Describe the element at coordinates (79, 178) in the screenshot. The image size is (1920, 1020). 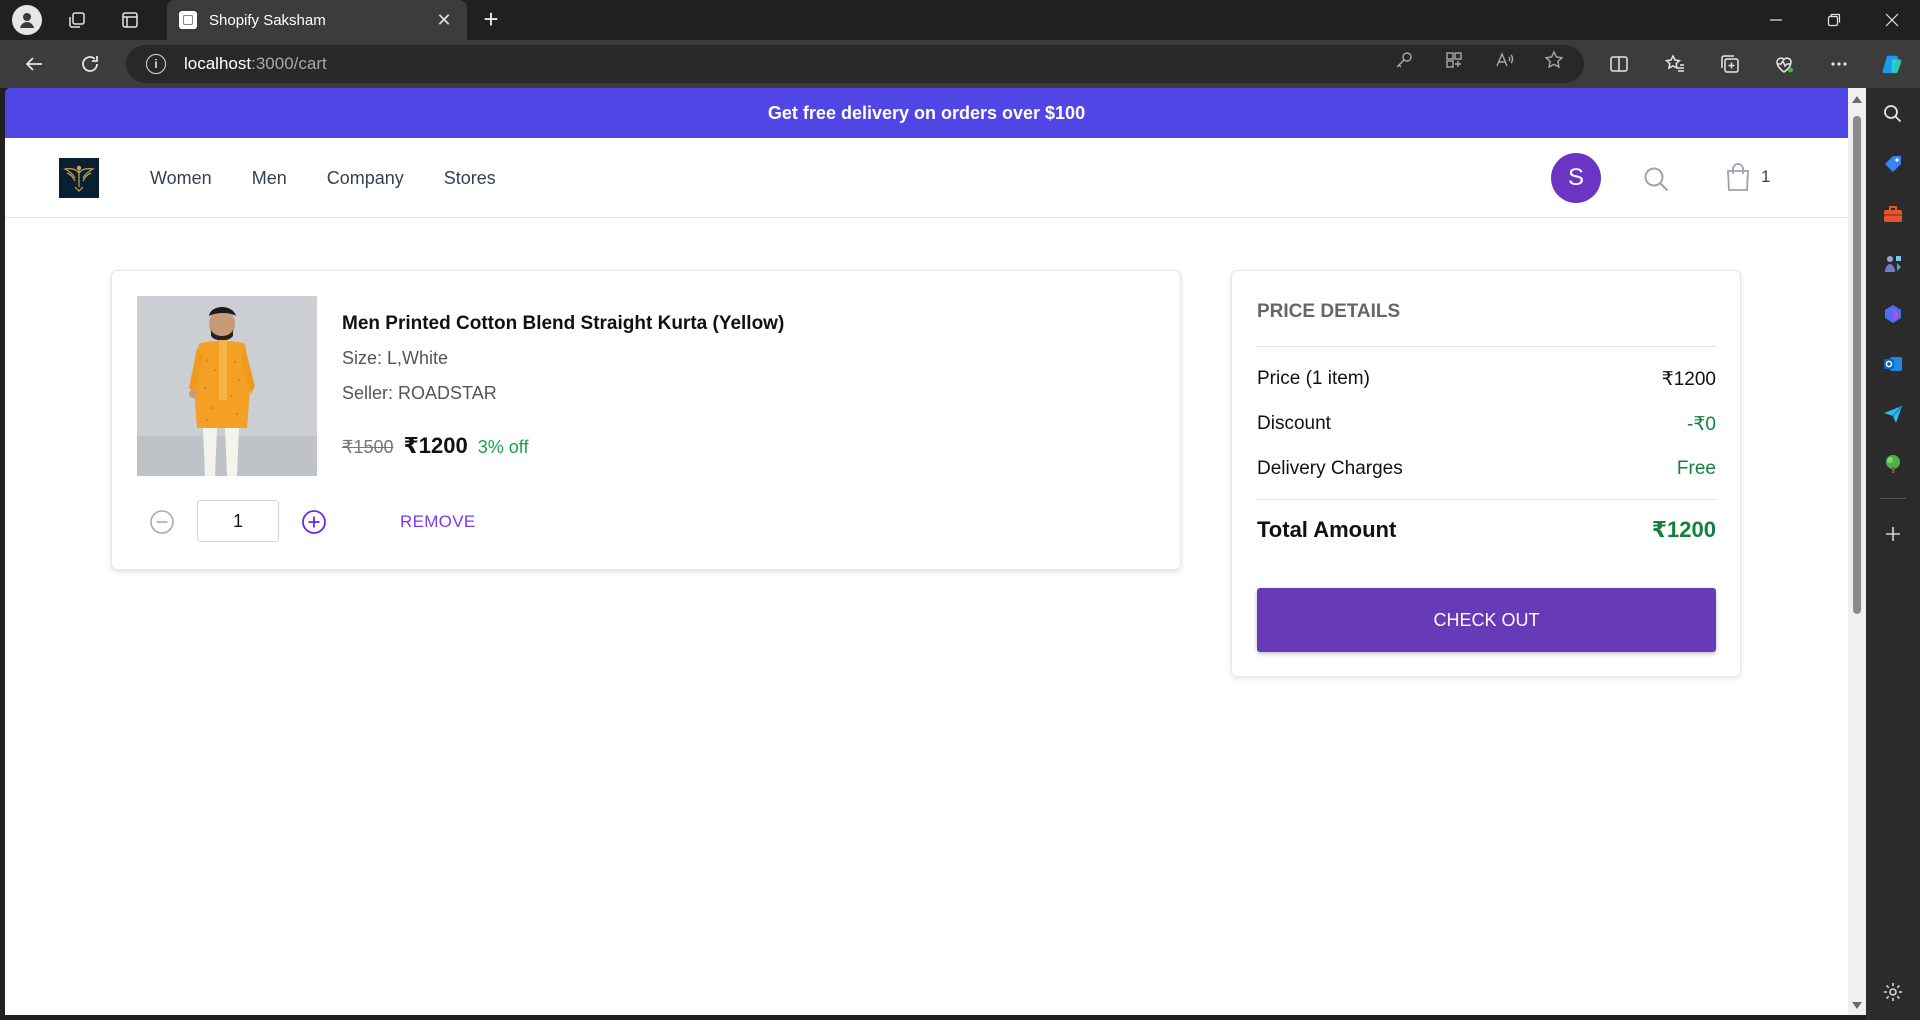
I see `brand-logo` at that location.